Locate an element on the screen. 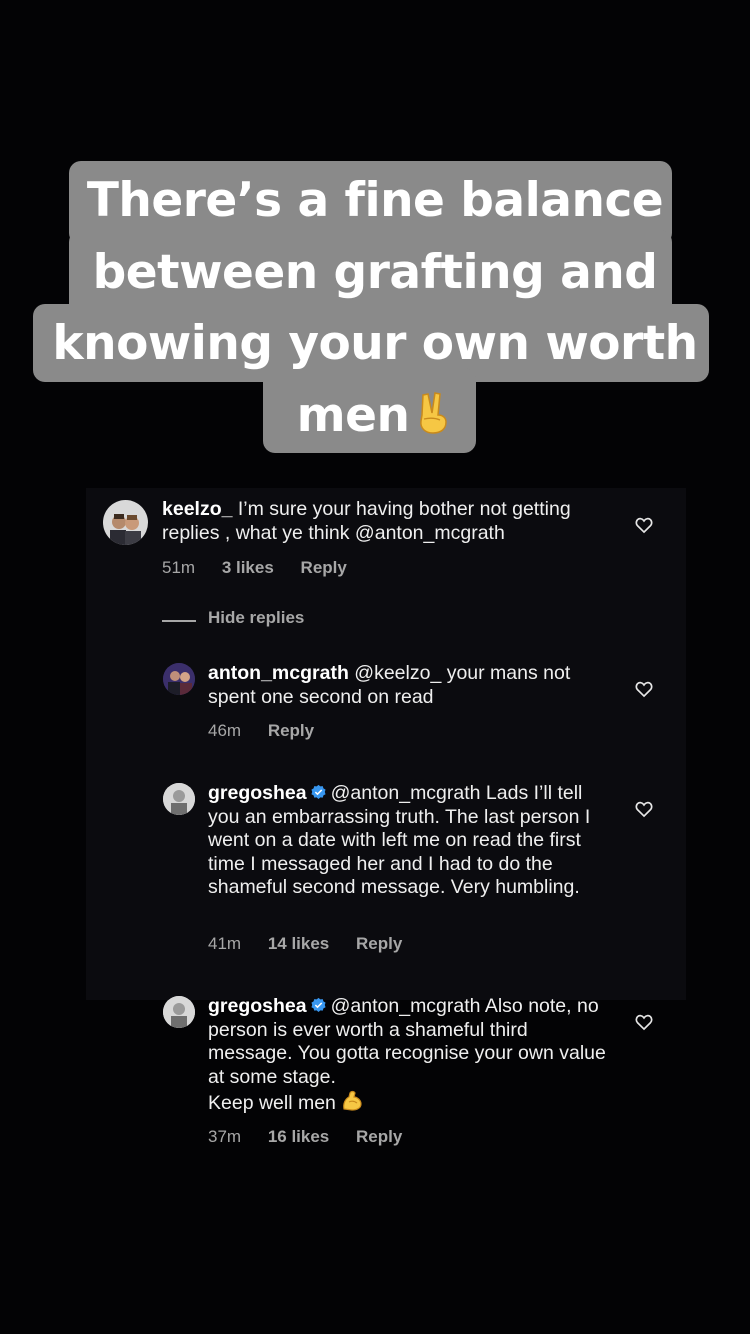 The height and width of the screenshot is (1334, 750). comment-meta: 51m 3 likes Reply is located at coordinates (265, 568).